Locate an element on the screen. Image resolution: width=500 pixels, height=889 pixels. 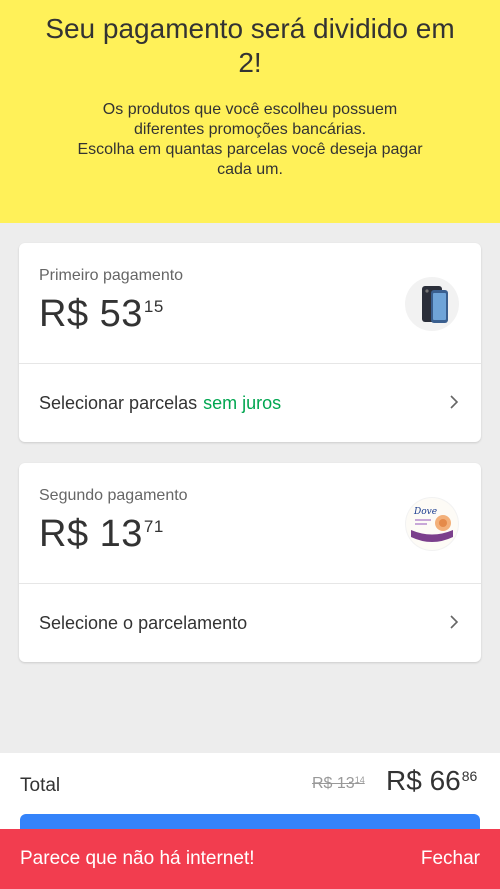
subtitle-line: Os produtos que você escolheu possuem is located at coordinates (250, 109).